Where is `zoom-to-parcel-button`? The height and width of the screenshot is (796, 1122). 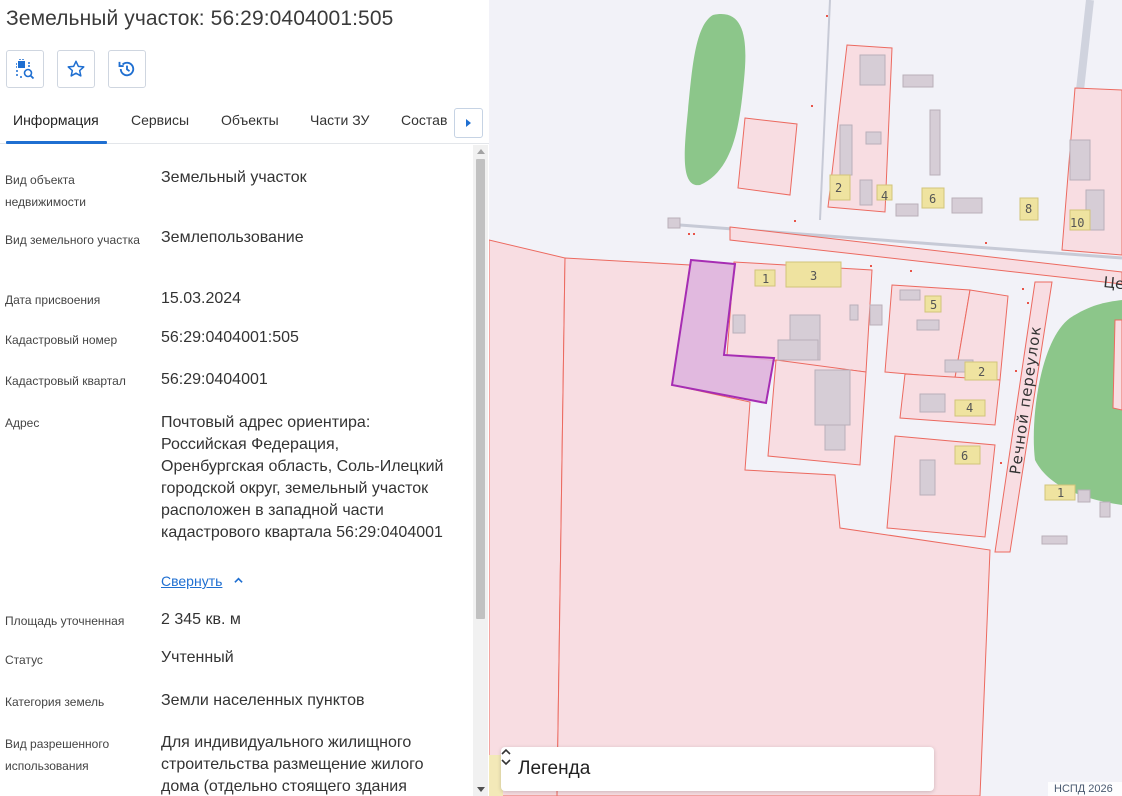
zoom-to-parcel-button is located at coordinates (25, 69).